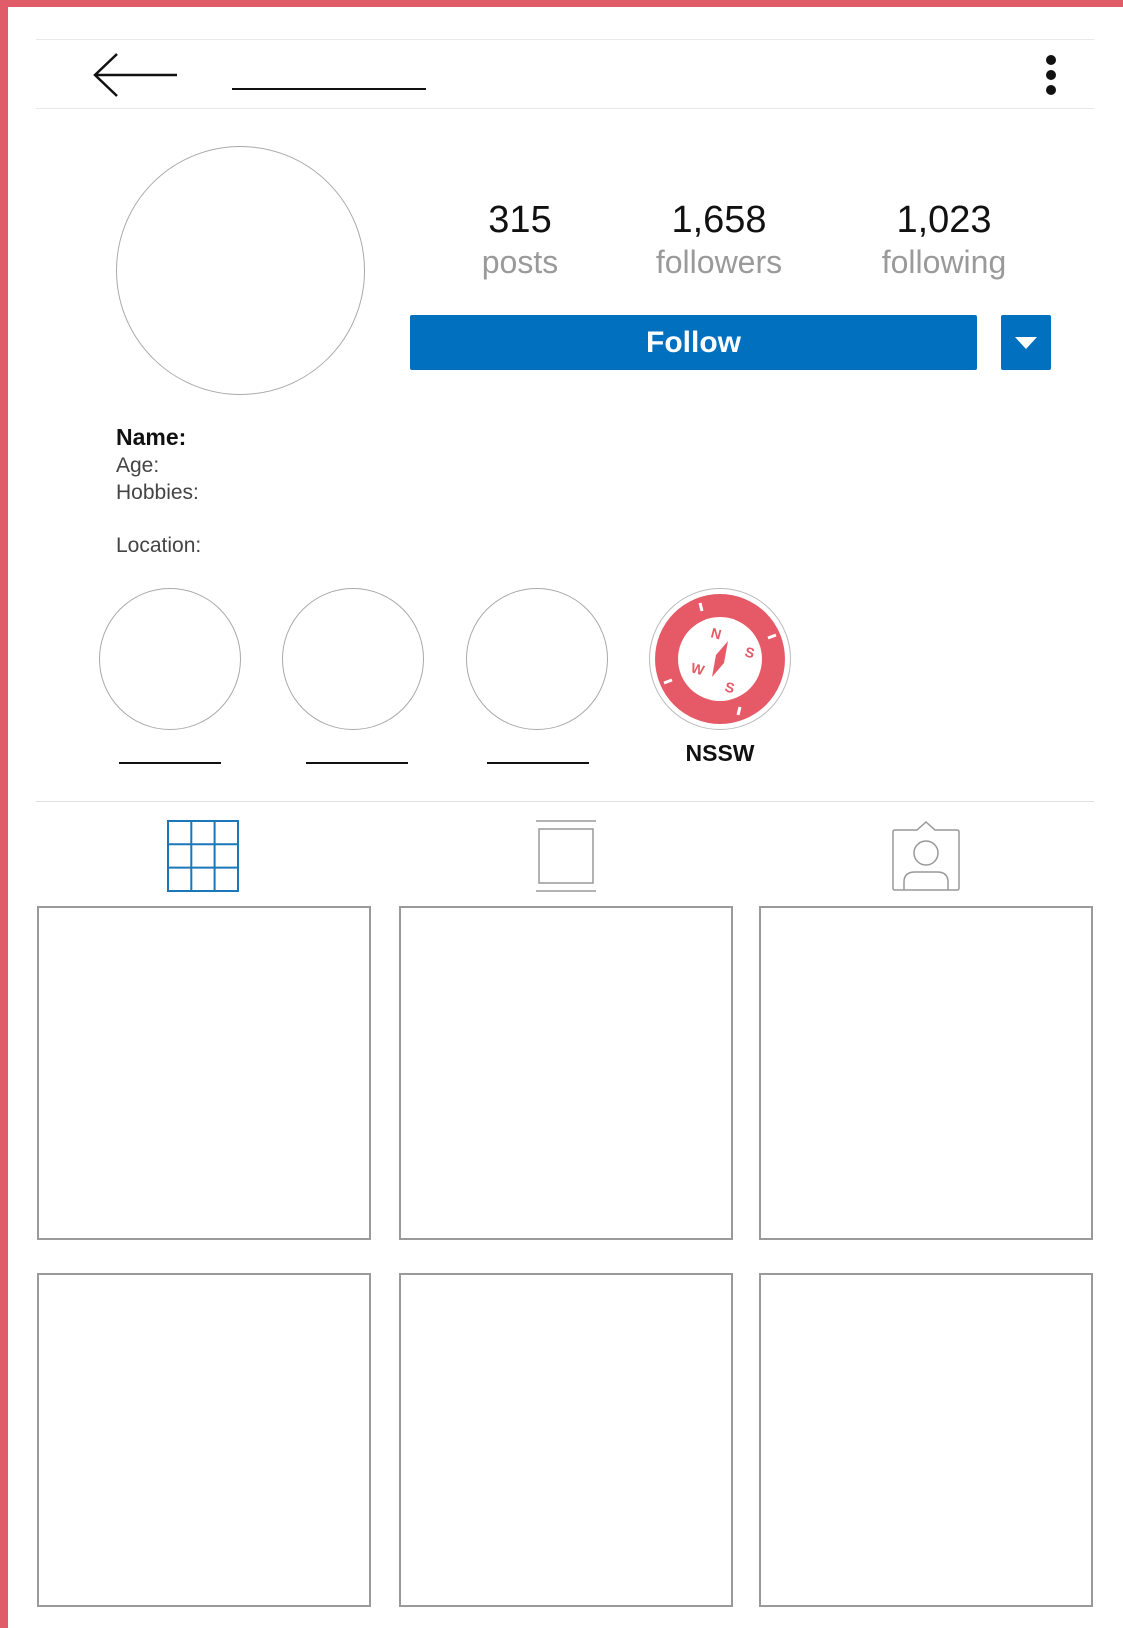  Describe the element at coordinates (1051, 75) in the screenshot. I see `kebab-menu-icon` at that location.